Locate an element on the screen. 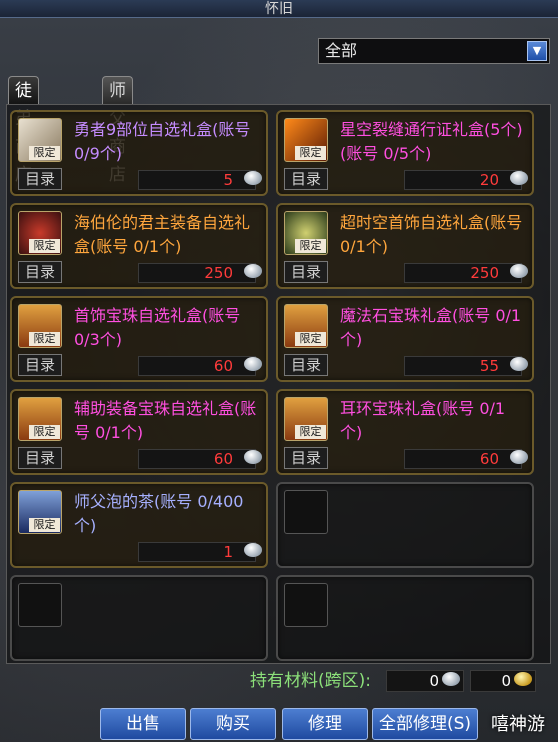 The image size is (558, 742). tab-disciple-shop: 徒弟商店 is located at coordinates (23, 130).